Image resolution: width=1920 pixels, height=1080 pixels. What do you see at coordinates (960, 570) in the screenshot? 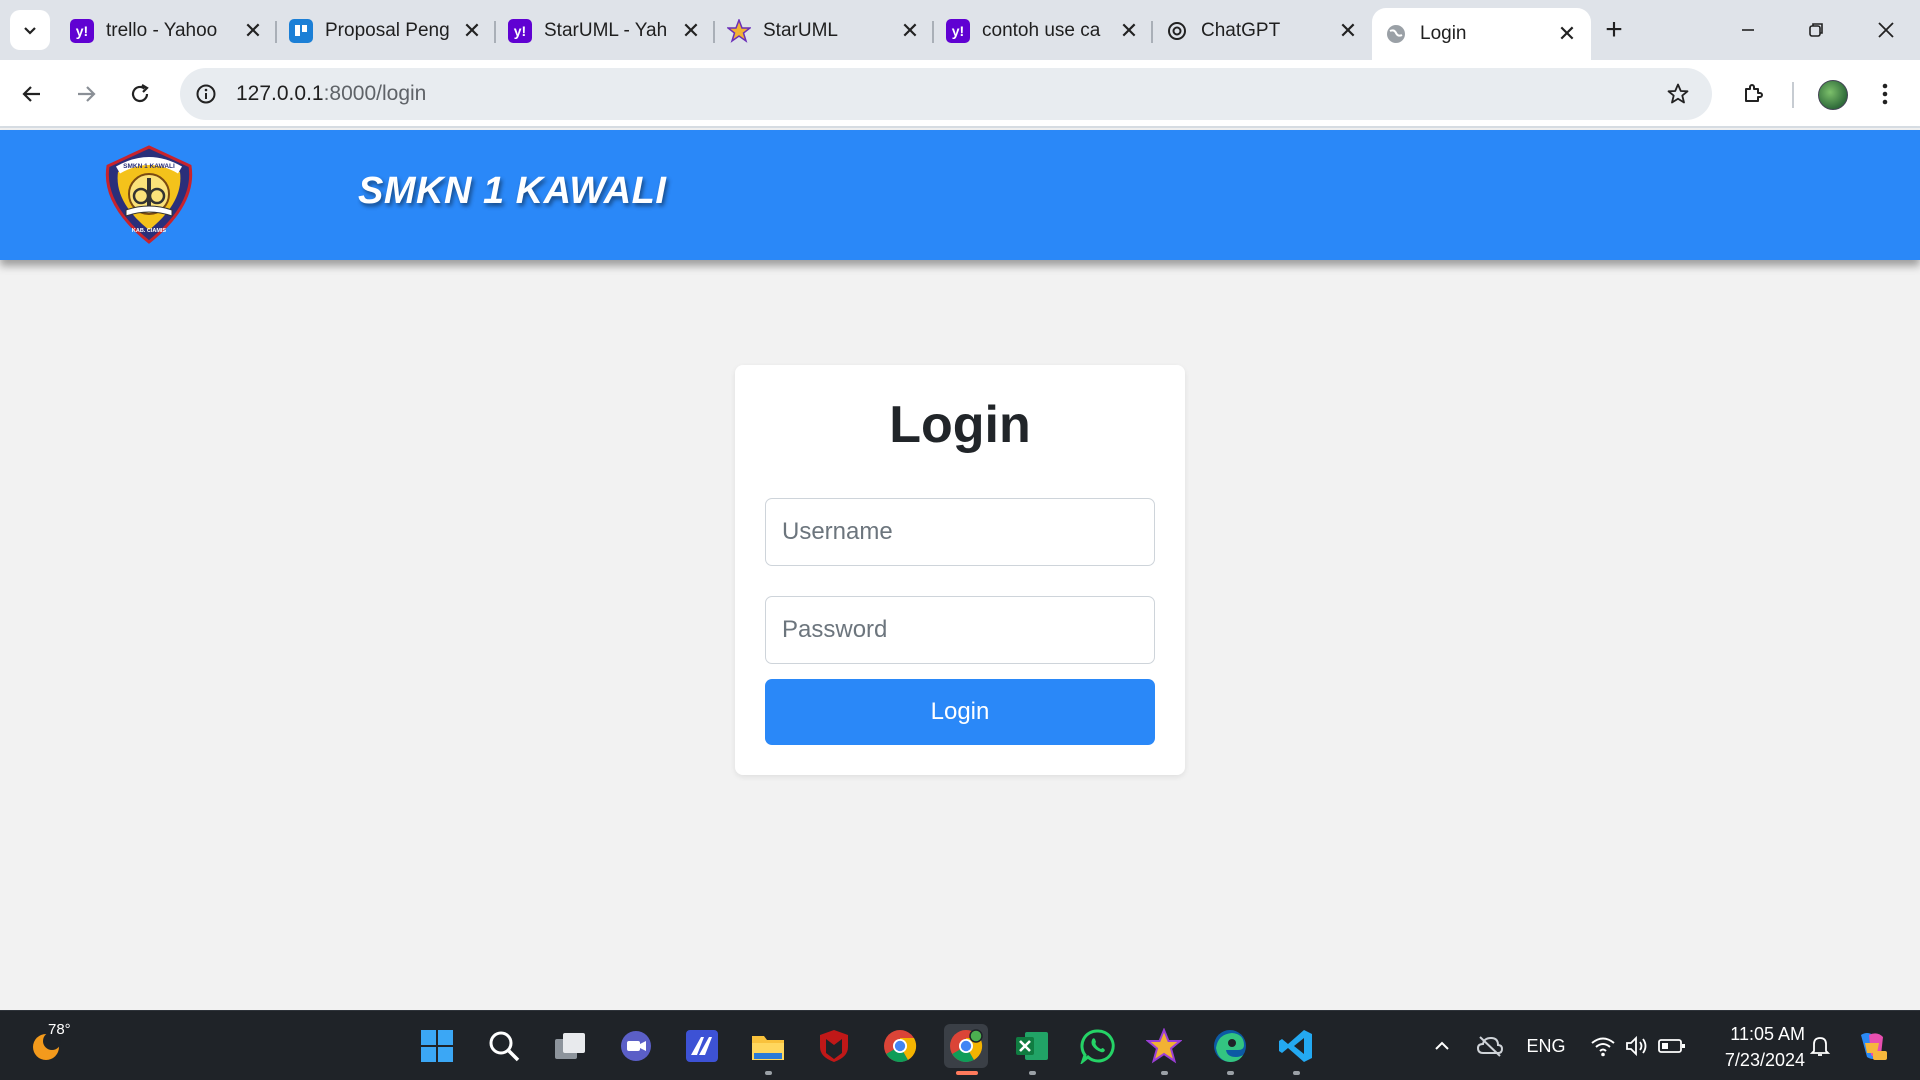
I see `login-card: Login Login` at bounding box center [960, 570].